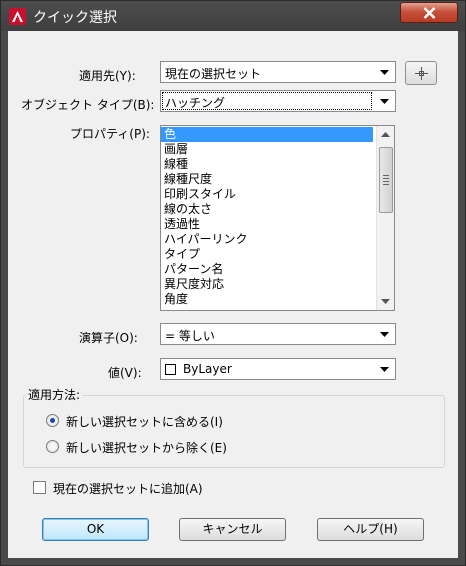 The image size is (466, 566). I want to click on help-button: ヘルプ(H), so click(370, 529).